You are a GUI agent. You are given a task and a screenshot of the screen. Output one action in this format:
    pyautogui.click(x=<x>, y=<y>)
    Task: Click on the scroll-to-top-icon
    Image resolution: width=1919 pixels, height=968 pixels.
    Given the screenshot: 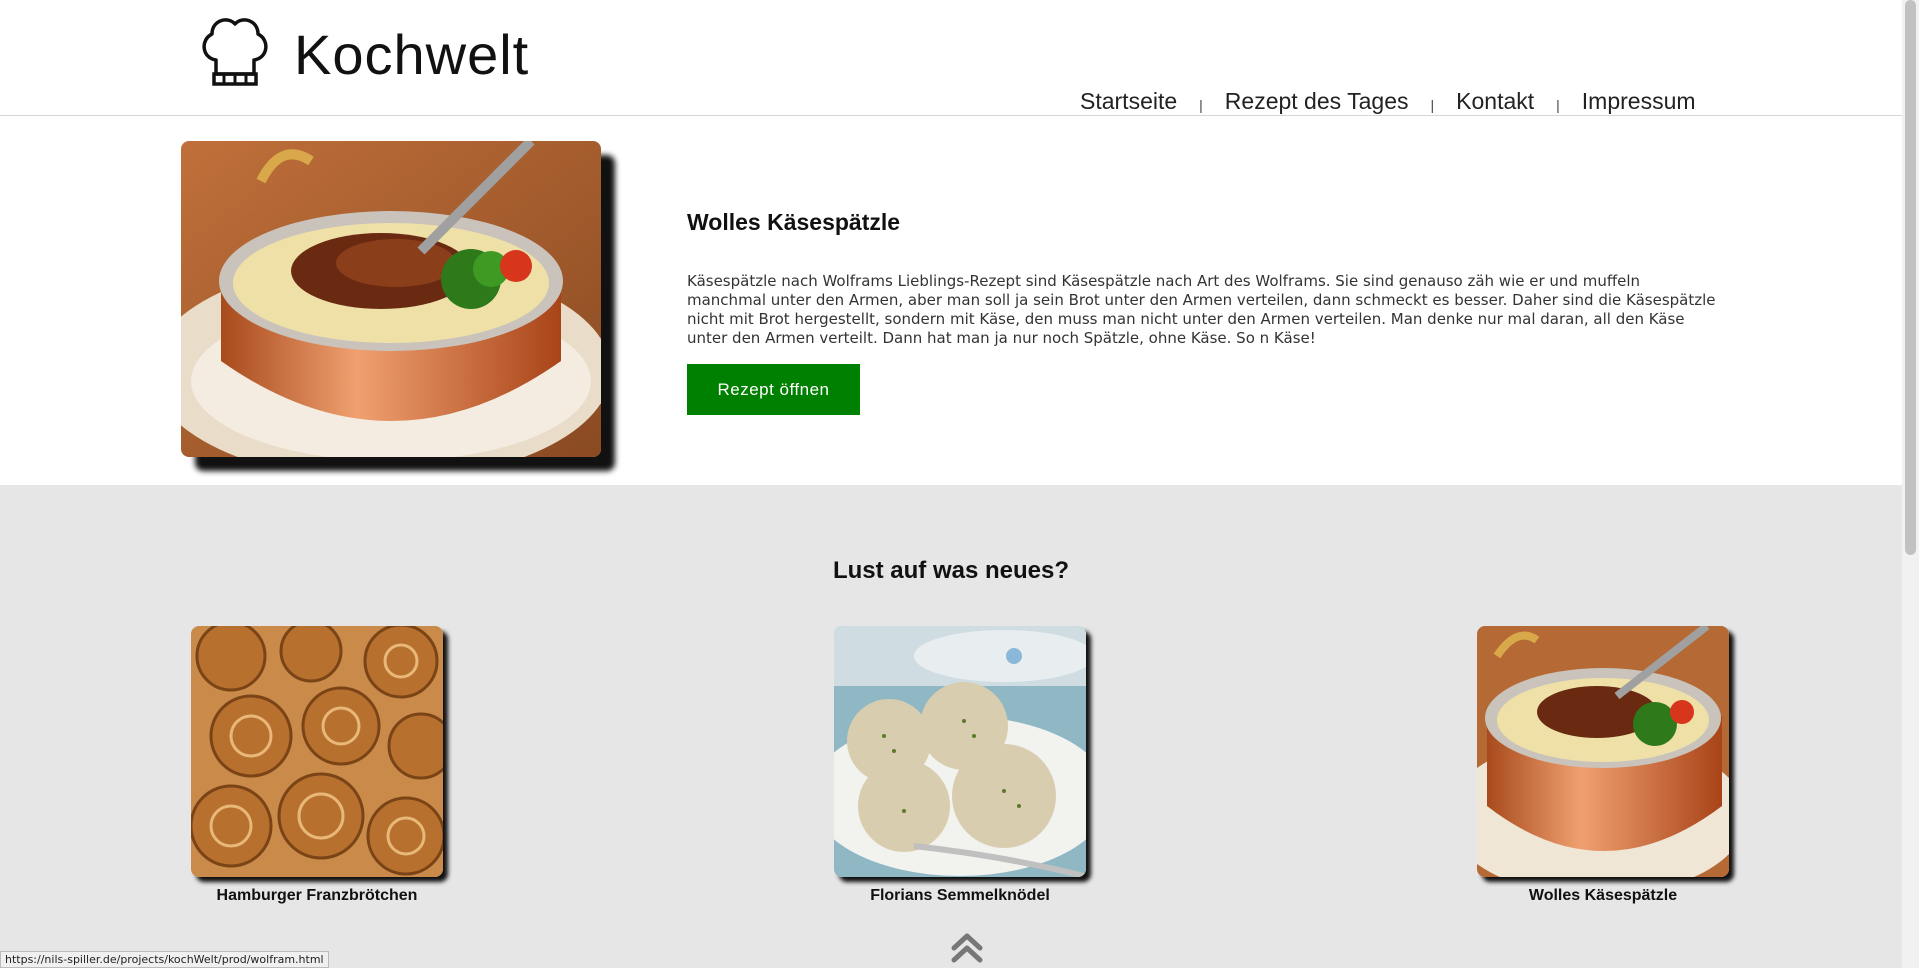 What is the action you would take?
    pyautogui.click(x=967, y=948)
    